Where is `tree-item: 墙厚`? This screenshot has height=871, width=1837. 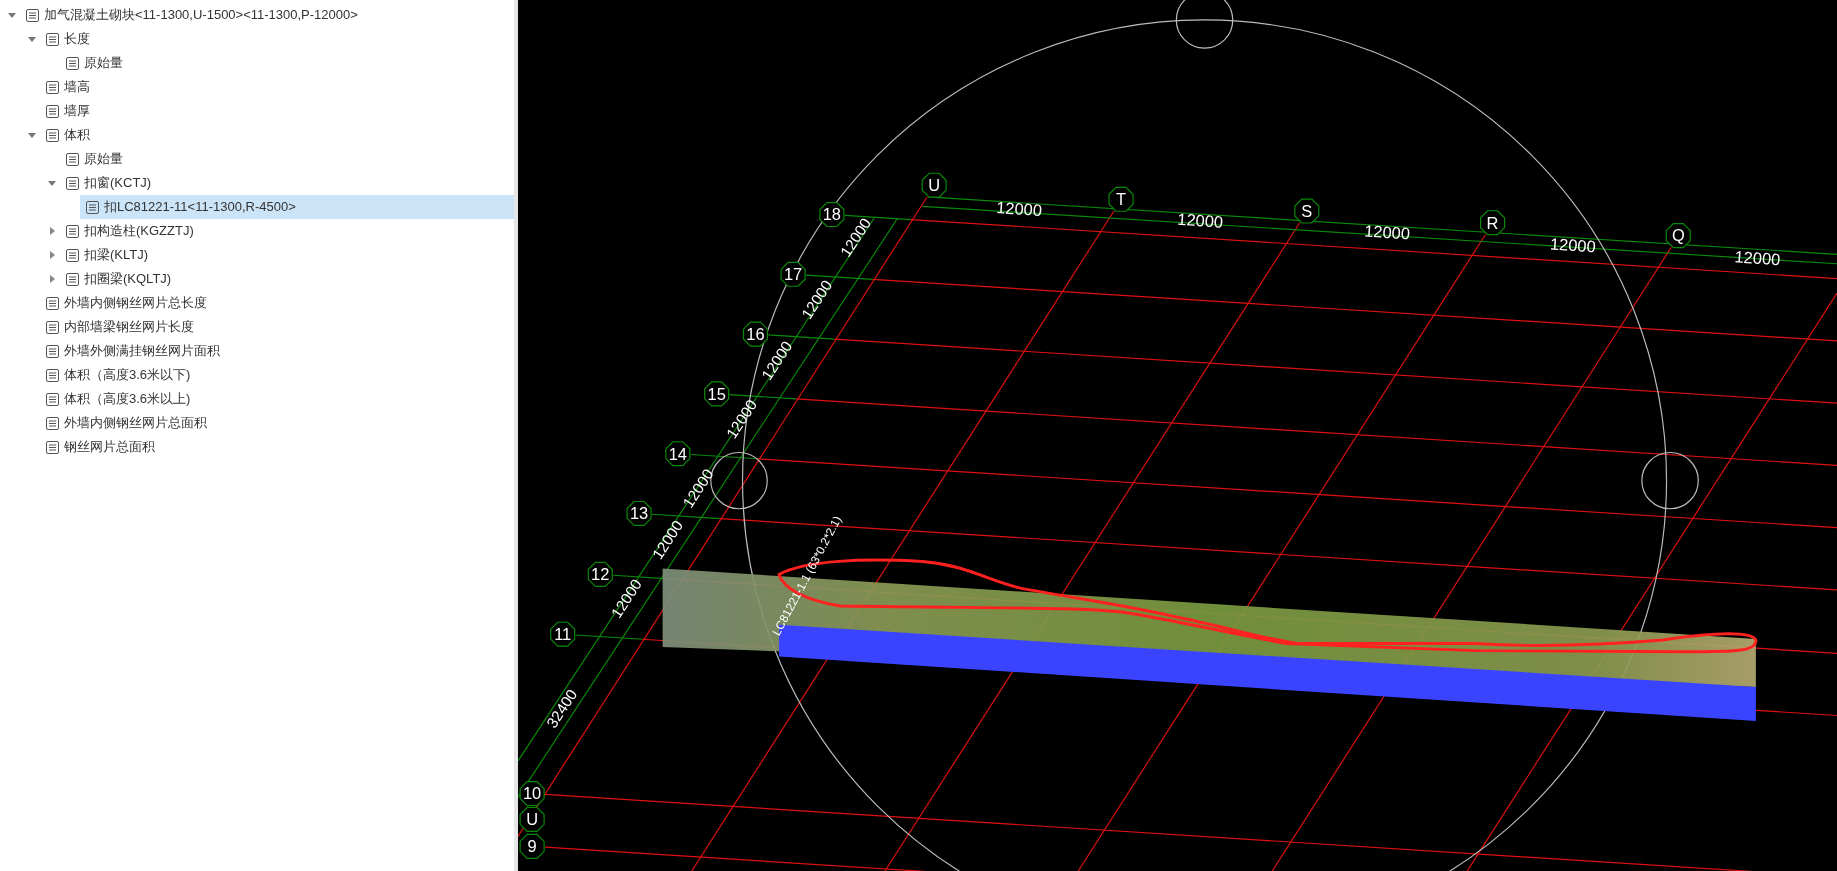 tree-item: 墙厚 is located at coordinates (69, 111).